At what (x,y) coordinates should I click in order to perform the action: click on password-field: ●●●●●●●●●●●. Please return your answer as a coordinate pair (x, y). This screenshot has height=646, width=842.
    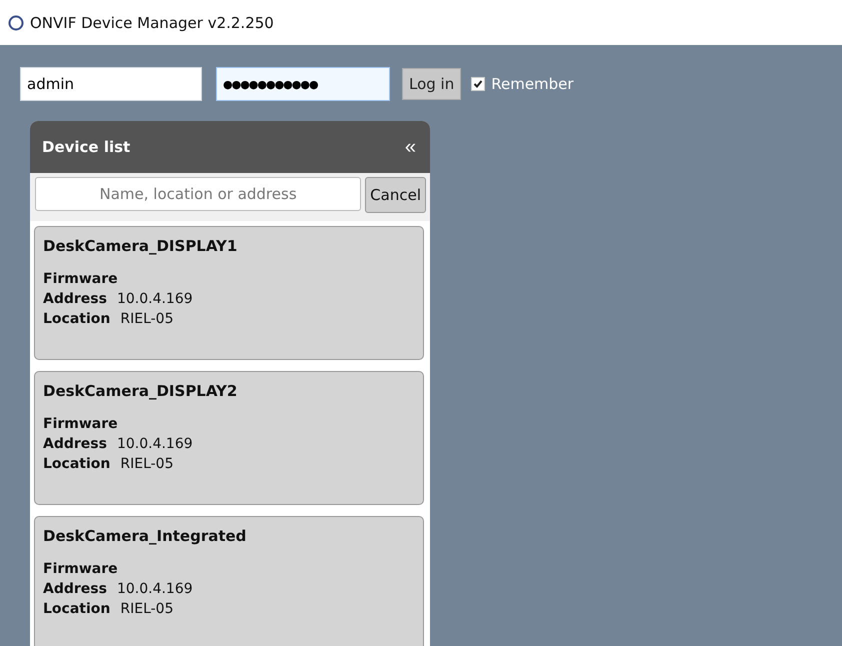
    Looking at the image, I should click on (303, 84).